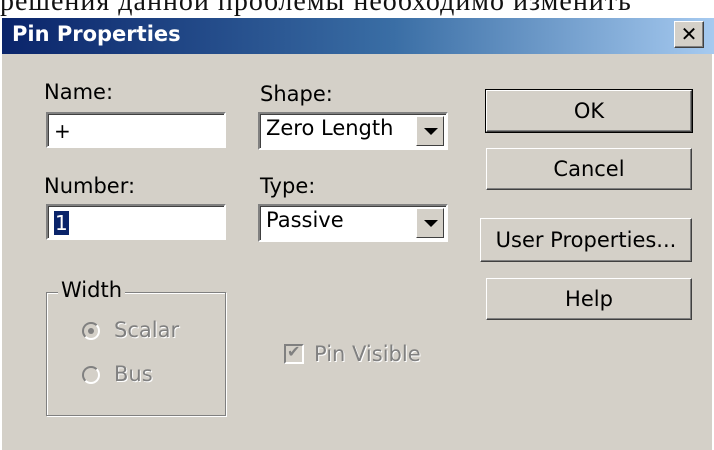 This screenshot has height=450, width=714. Describe the element at coordinates (147, 330) in the screenshot. I see `scalar-radio-label: Scalar` at that location.